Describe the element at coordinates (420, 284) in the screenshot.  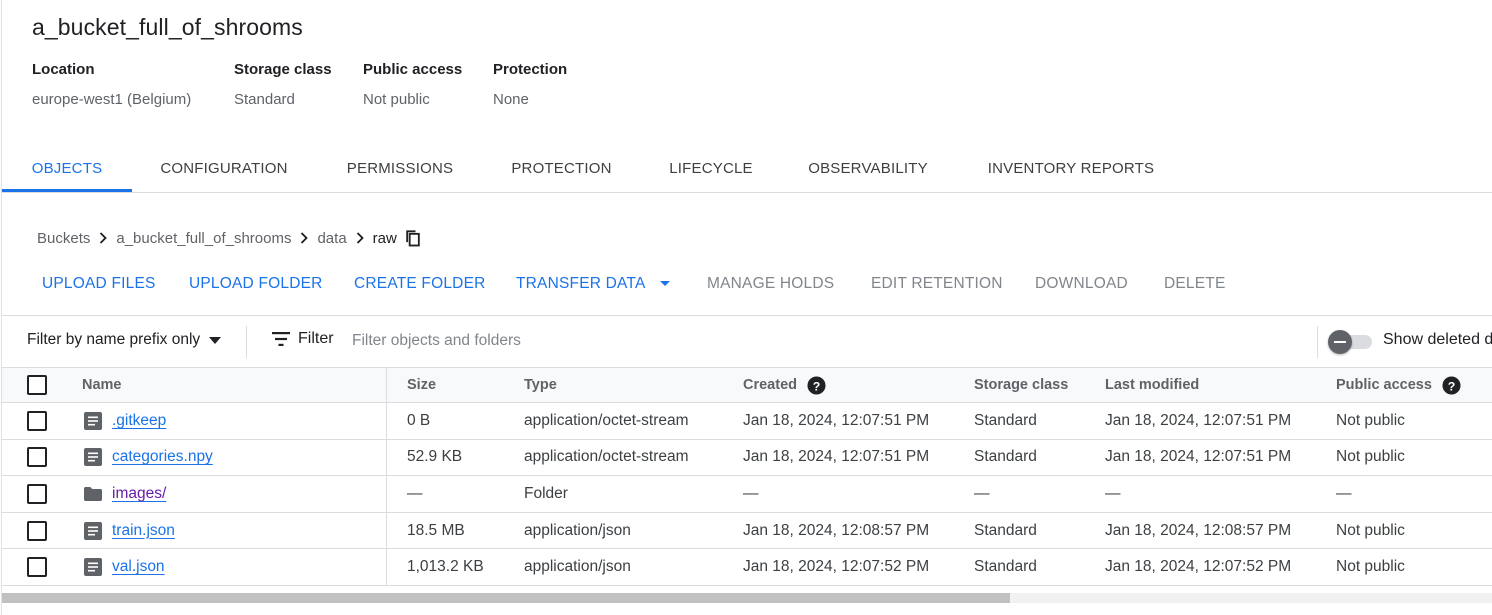
I see `create-folder-button: CREATE FOLDER` at that location.